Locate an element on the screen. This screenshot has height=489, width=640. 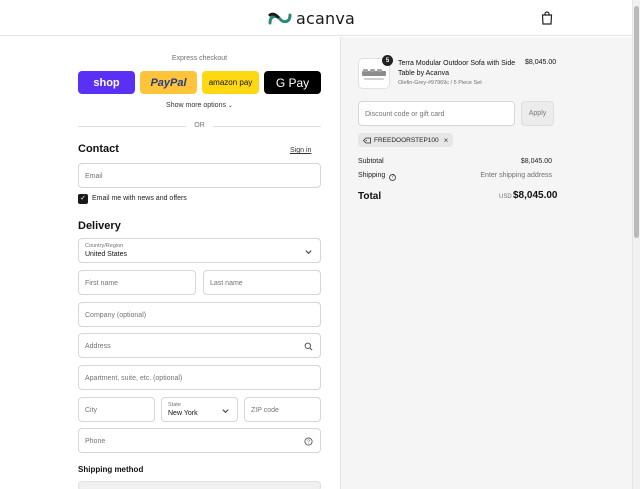
city-placeholder: City is located at coordinates (91, 410).